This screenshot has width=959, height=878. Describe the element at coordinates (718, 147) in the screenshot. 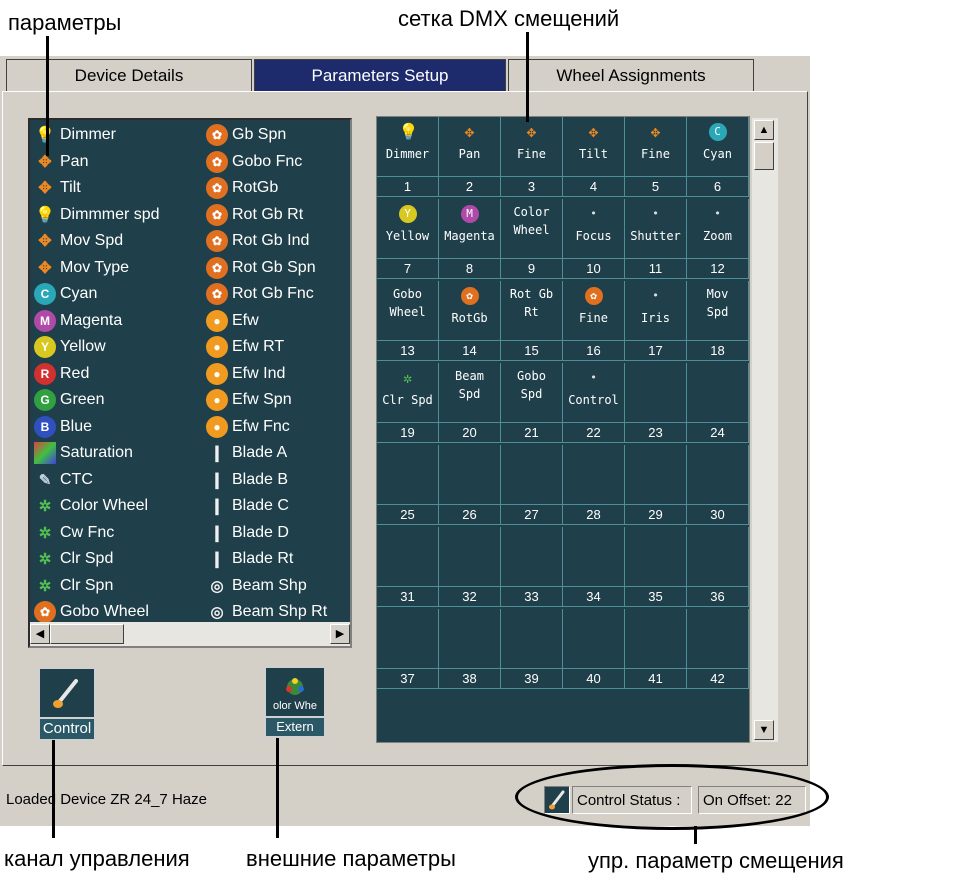

I see `dmx-cell: C Cyan` at that location.